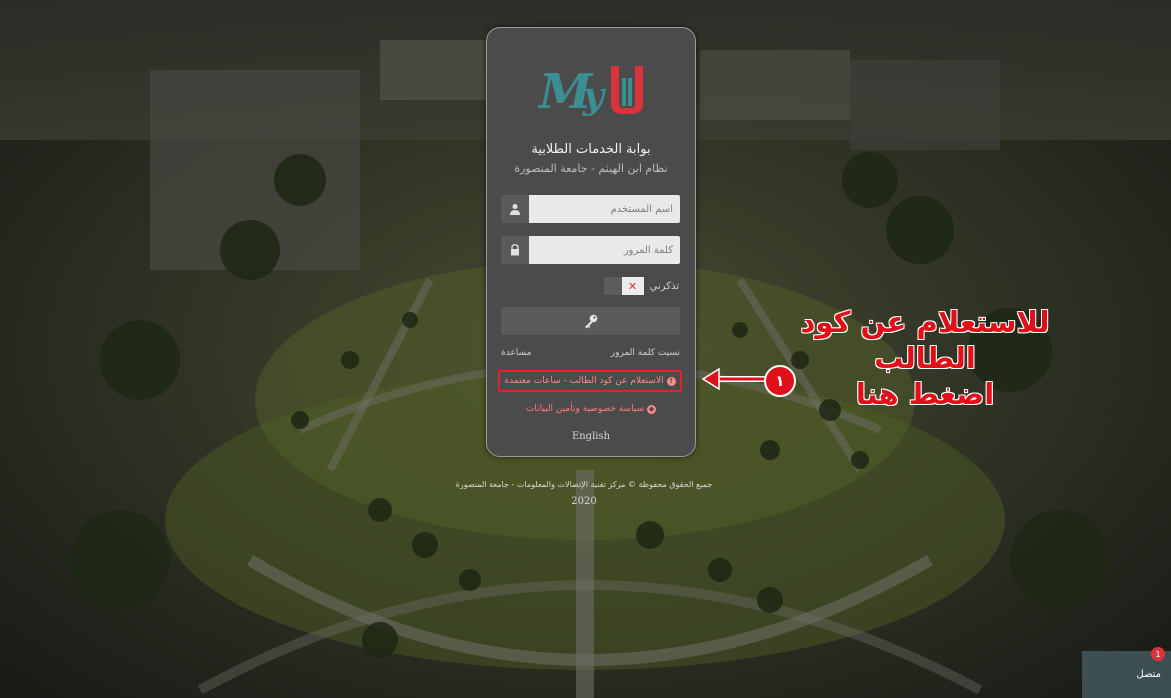  What do you see at coordinates (590, 353) in the screenshot?
I see `auth-links: نسيت كلمة المرور مساعدة` at bounding box center [590, 353].